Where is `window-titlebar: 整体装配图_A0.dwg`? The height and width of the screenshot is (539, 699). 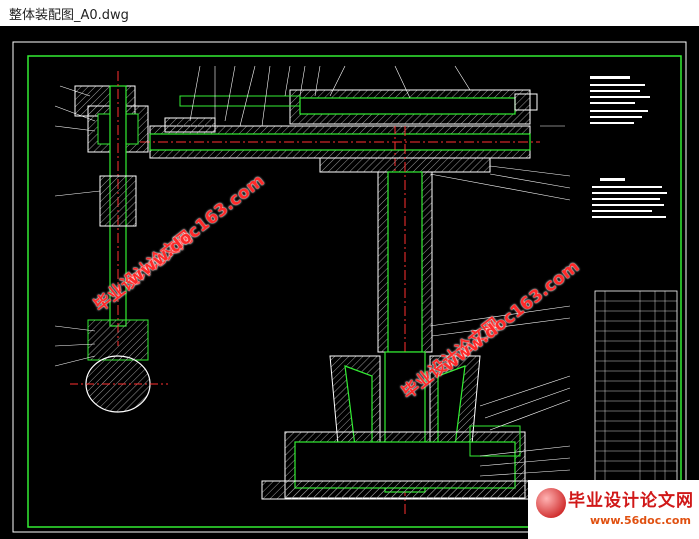
window-titlebar: 整体装配图_A0.dwg is located at coordinates (349, 13).